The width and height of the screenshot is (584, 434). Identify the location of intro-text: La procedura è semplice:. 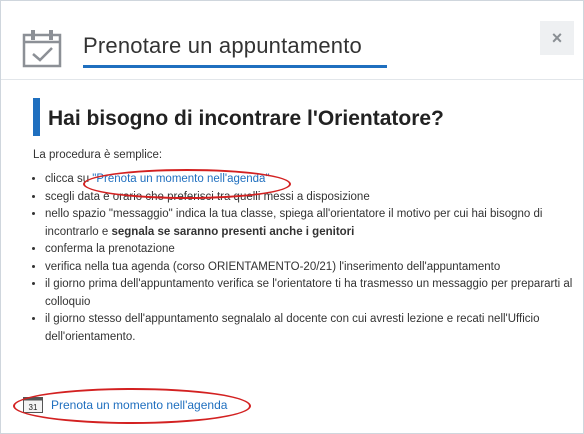
(98, 155).